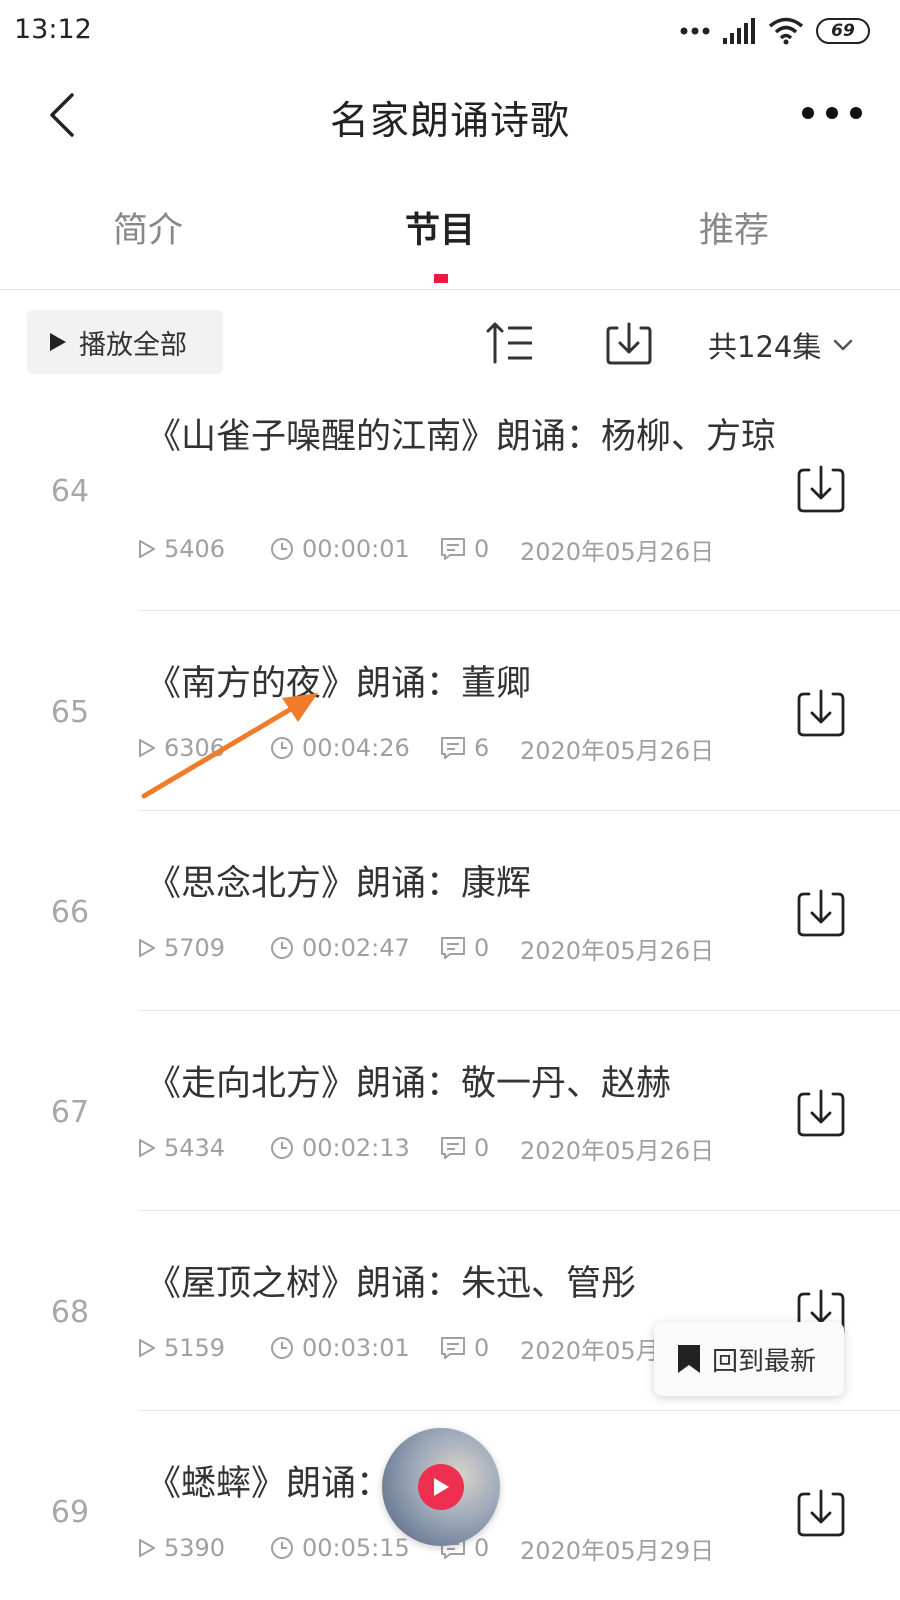  What do you see at coordinates (356, 1548) in the screenshot?
I see `duration: 00:05:15` at bounding box center [356, 1548].